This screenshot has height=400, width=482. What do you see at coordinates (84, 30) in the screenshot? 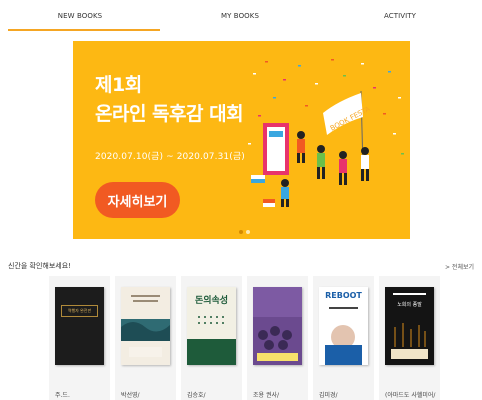
I see `active-tab-indicator` at bounding box center [84, 30].